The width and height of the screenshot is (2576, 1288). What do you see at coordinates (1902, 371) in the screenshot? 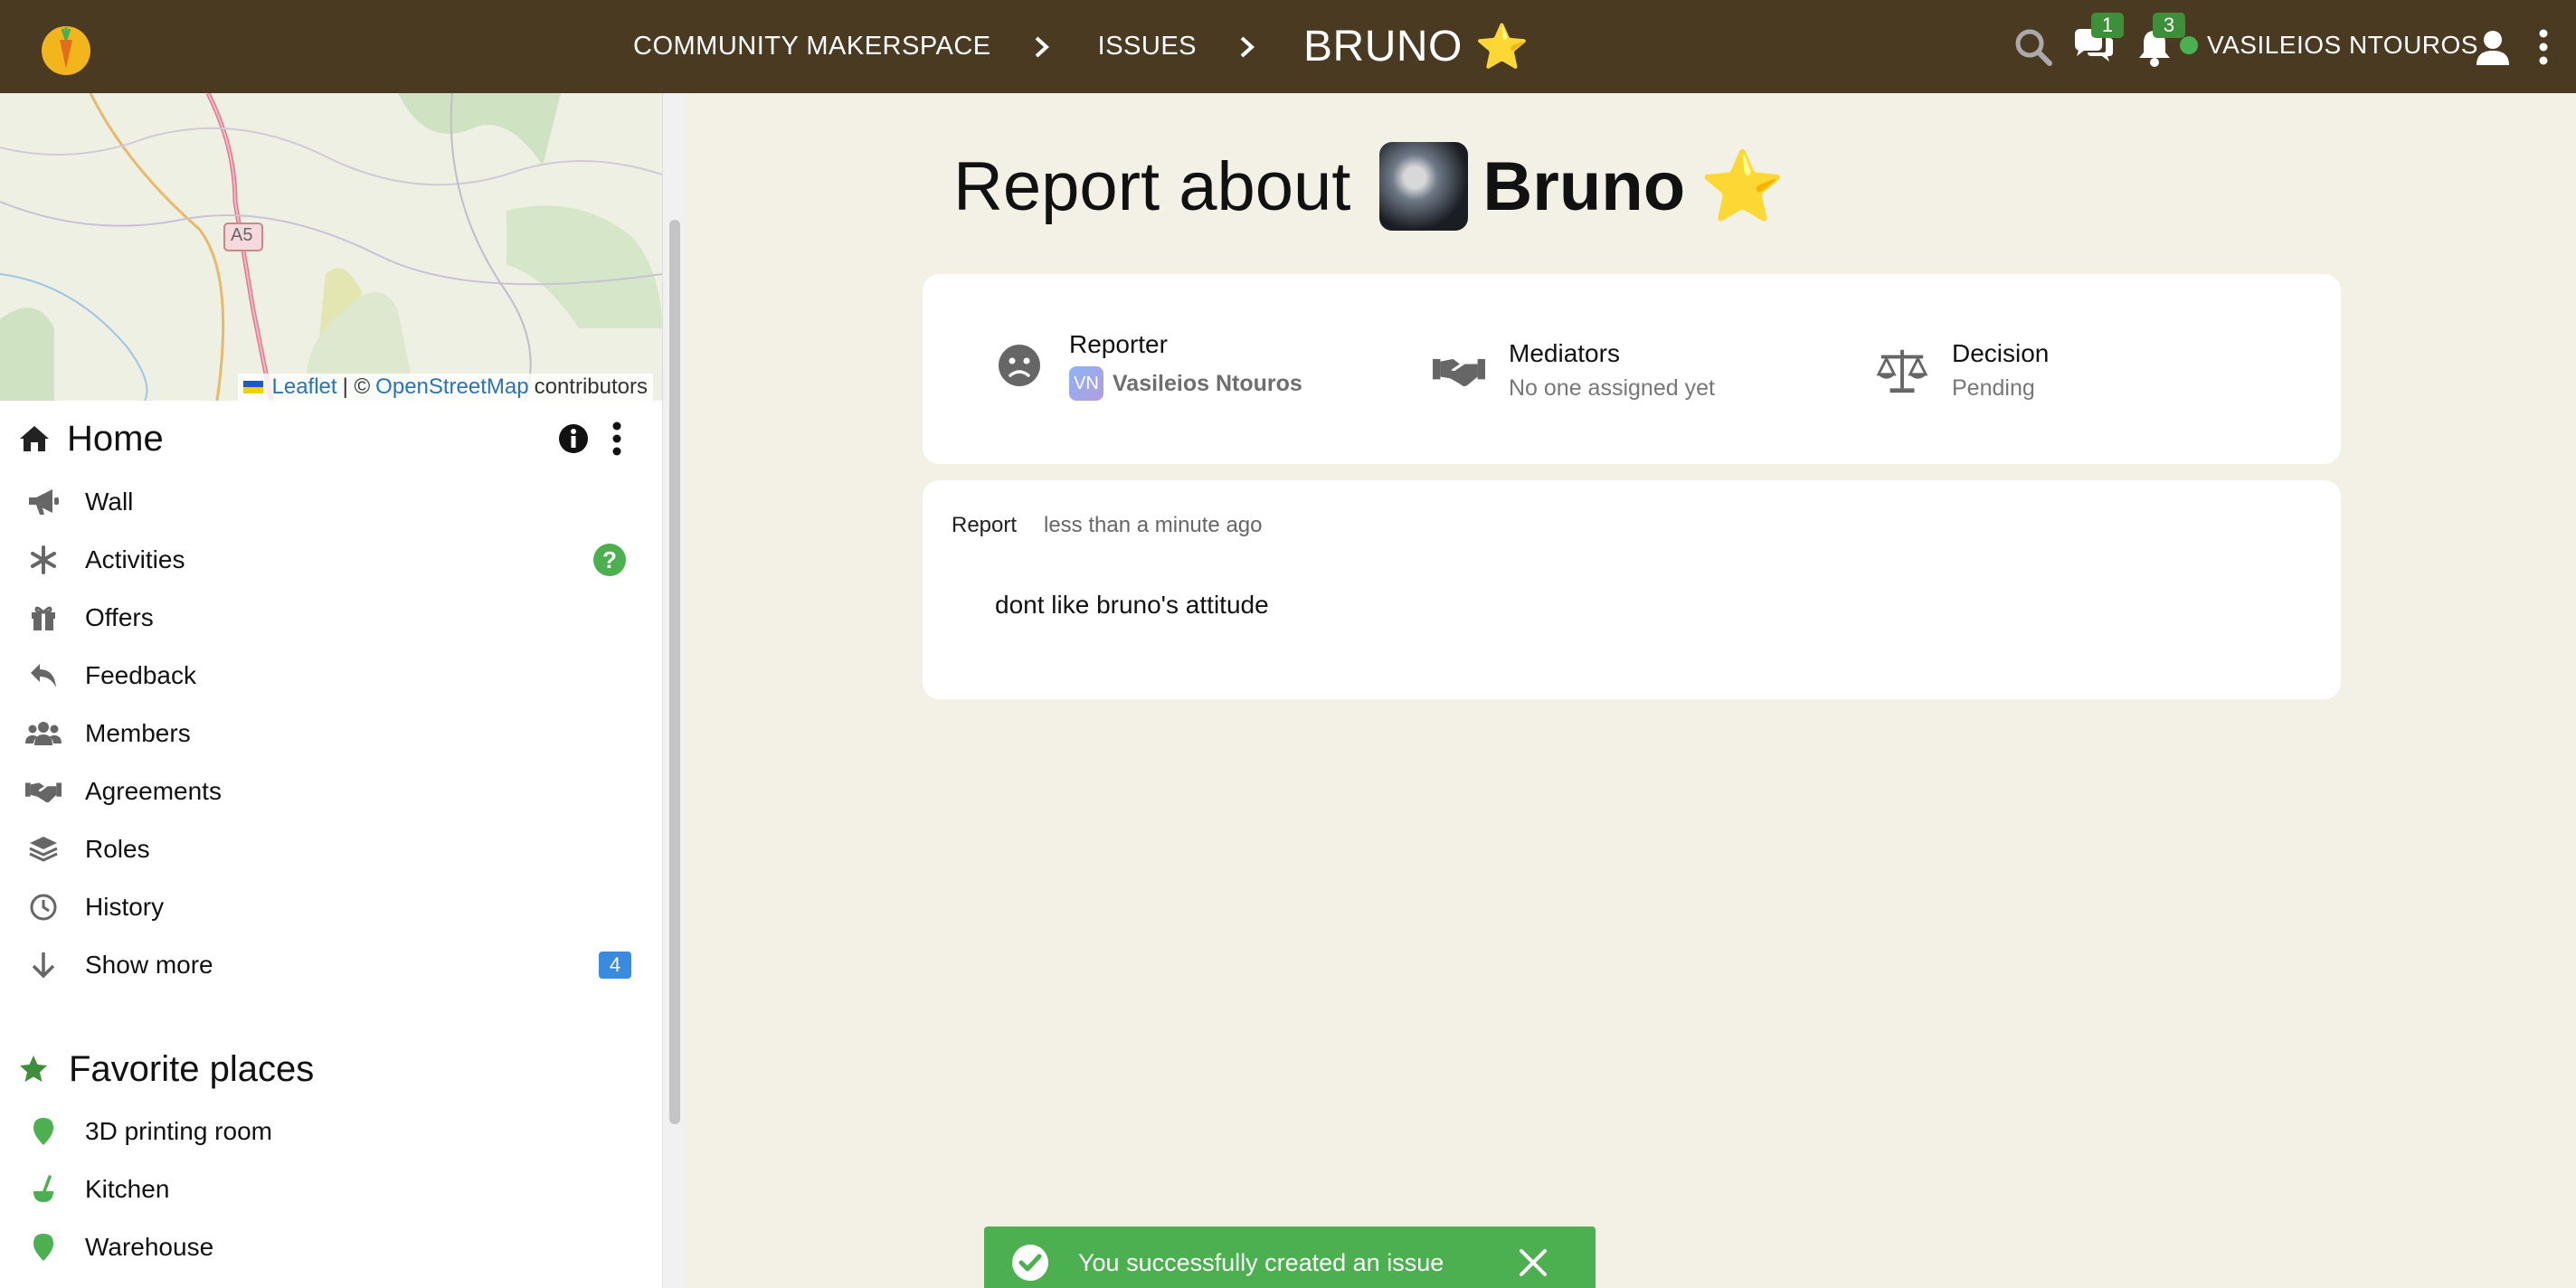
I see `scale-icon` at bounding box center [1902, 371].